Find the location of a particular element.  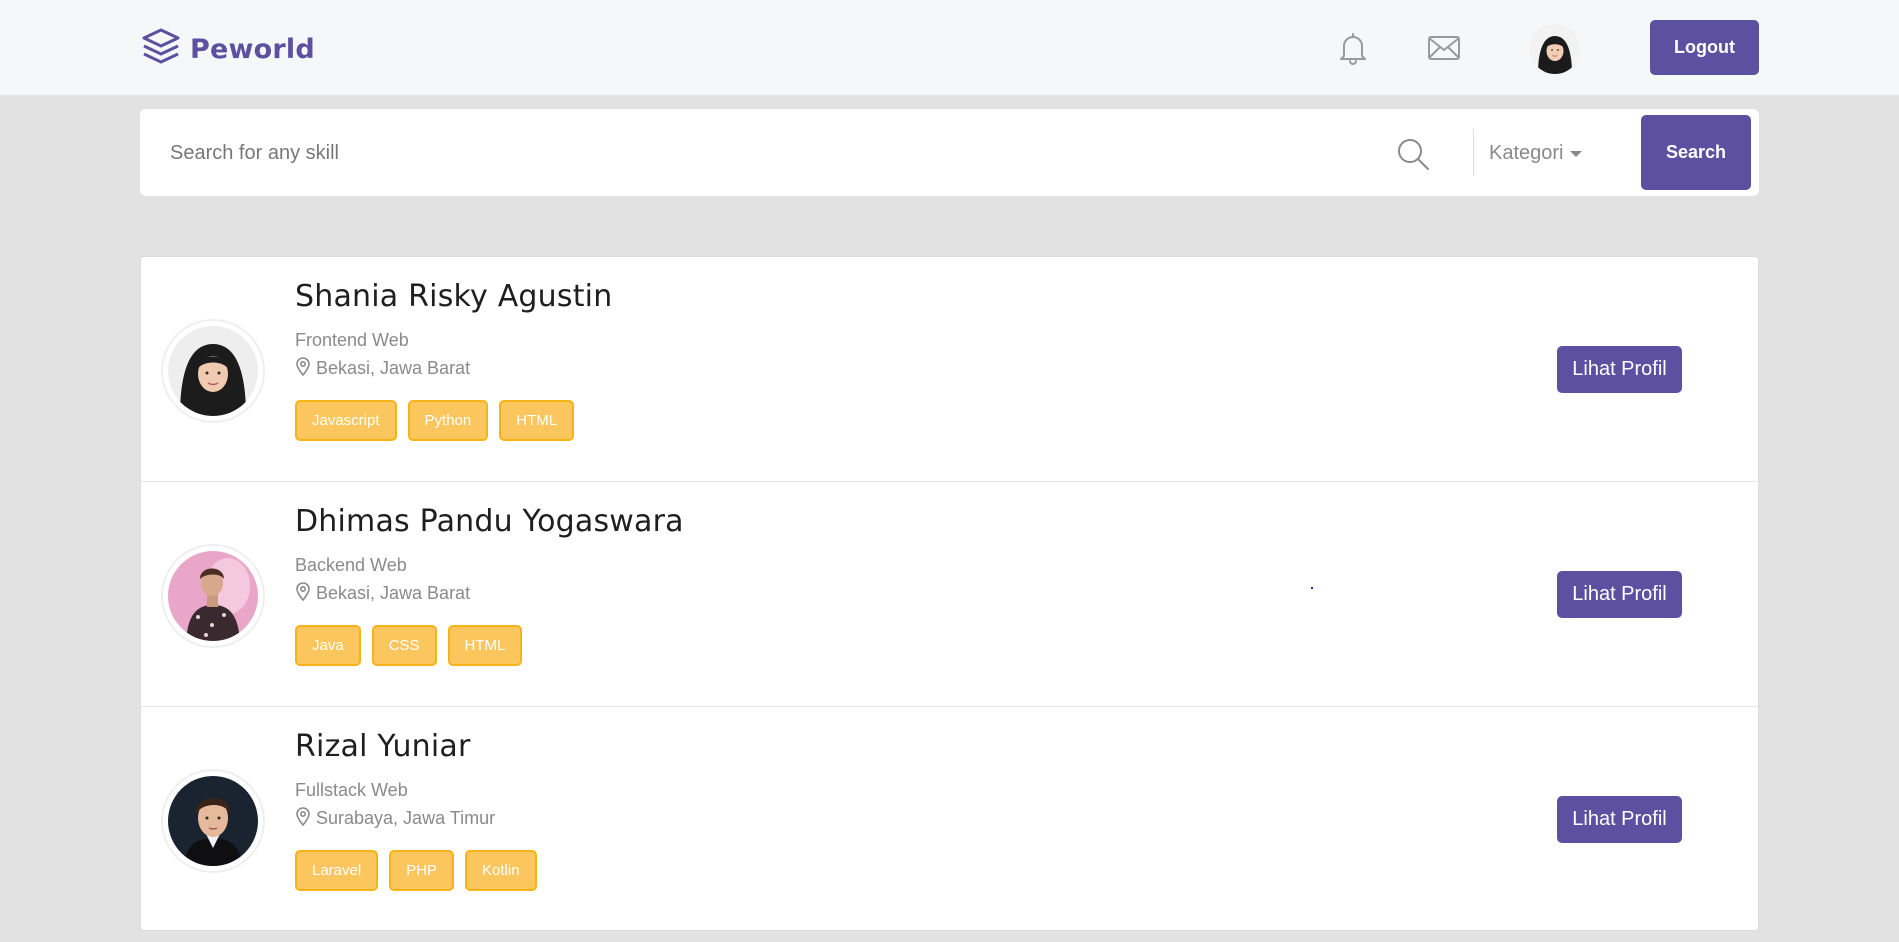

candidate-job: Frontend Web is located at coordinates (352, 340).